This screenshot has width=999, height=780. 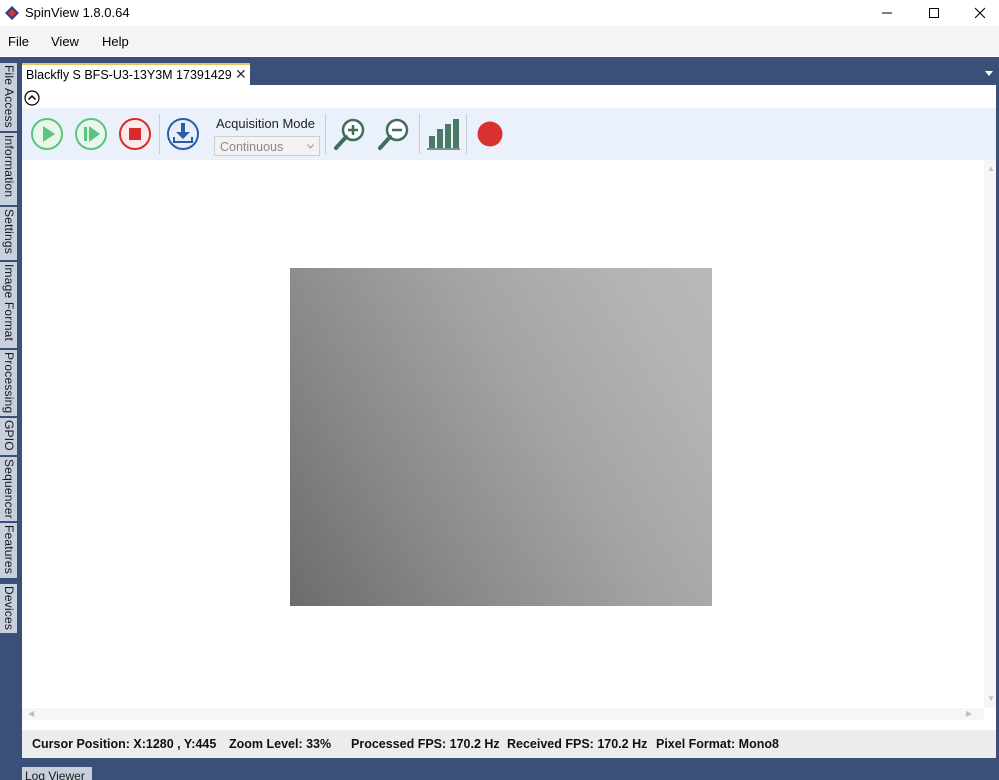 I want to click on side-tab-devices: Devices, so click(x=8, y=609).